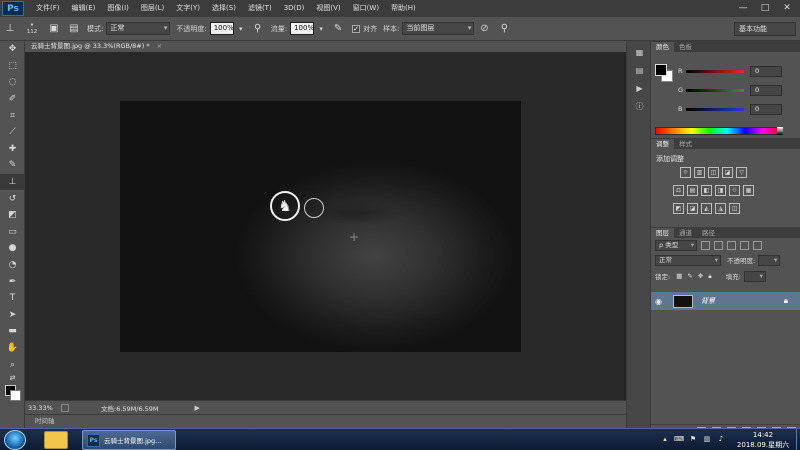 Image resolution: width=800 pixels, height=450 pixels. I want to click on shape-filter-icon, so click(744, 245).